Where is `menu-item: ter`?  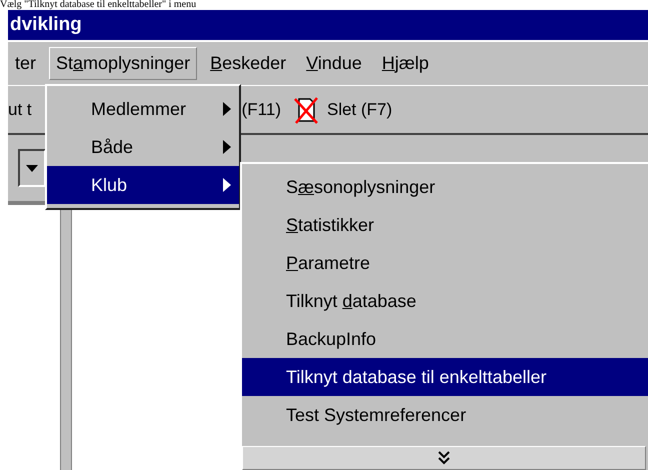 menu-item: ter is located at coordinates (26, 63).